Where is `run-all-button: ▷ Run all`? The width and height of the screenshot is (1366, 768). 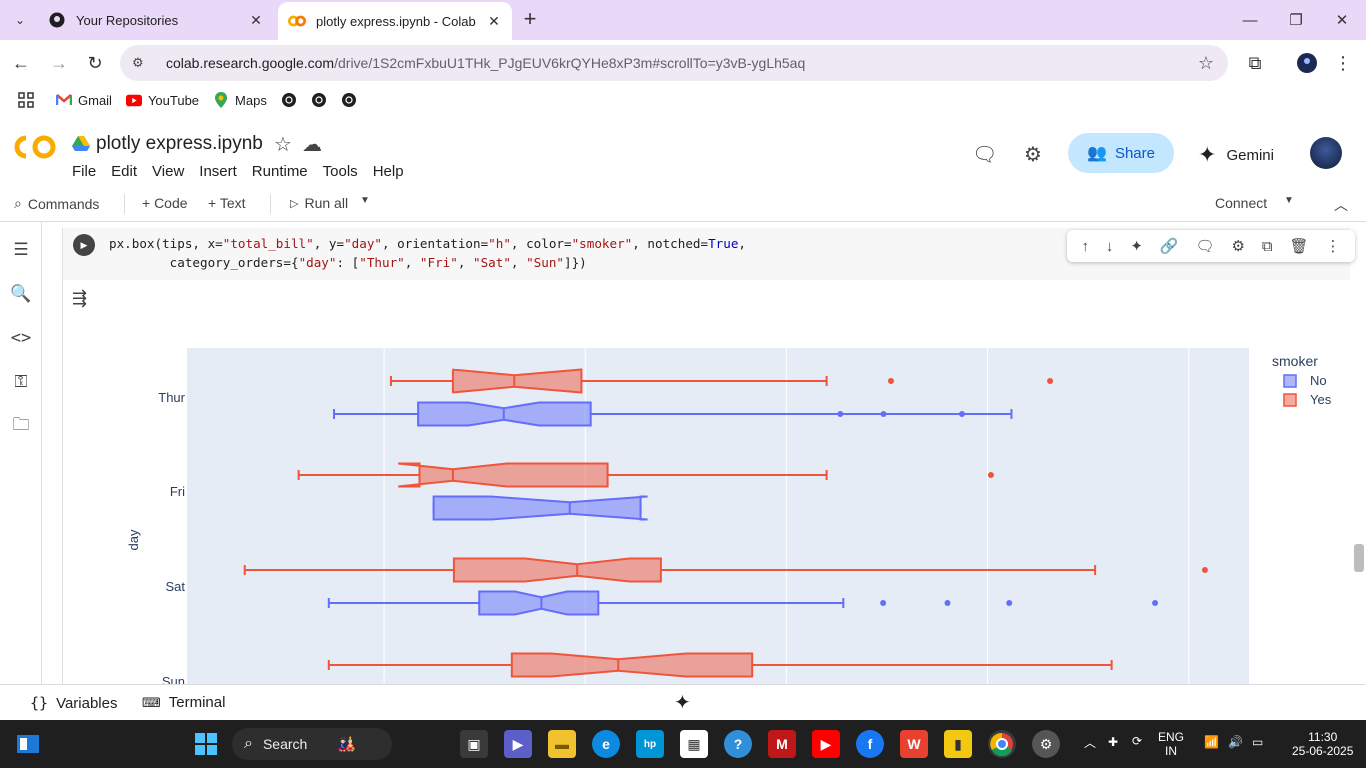
run-all-button: ▷ Run all is located at coordinates (319, 203).